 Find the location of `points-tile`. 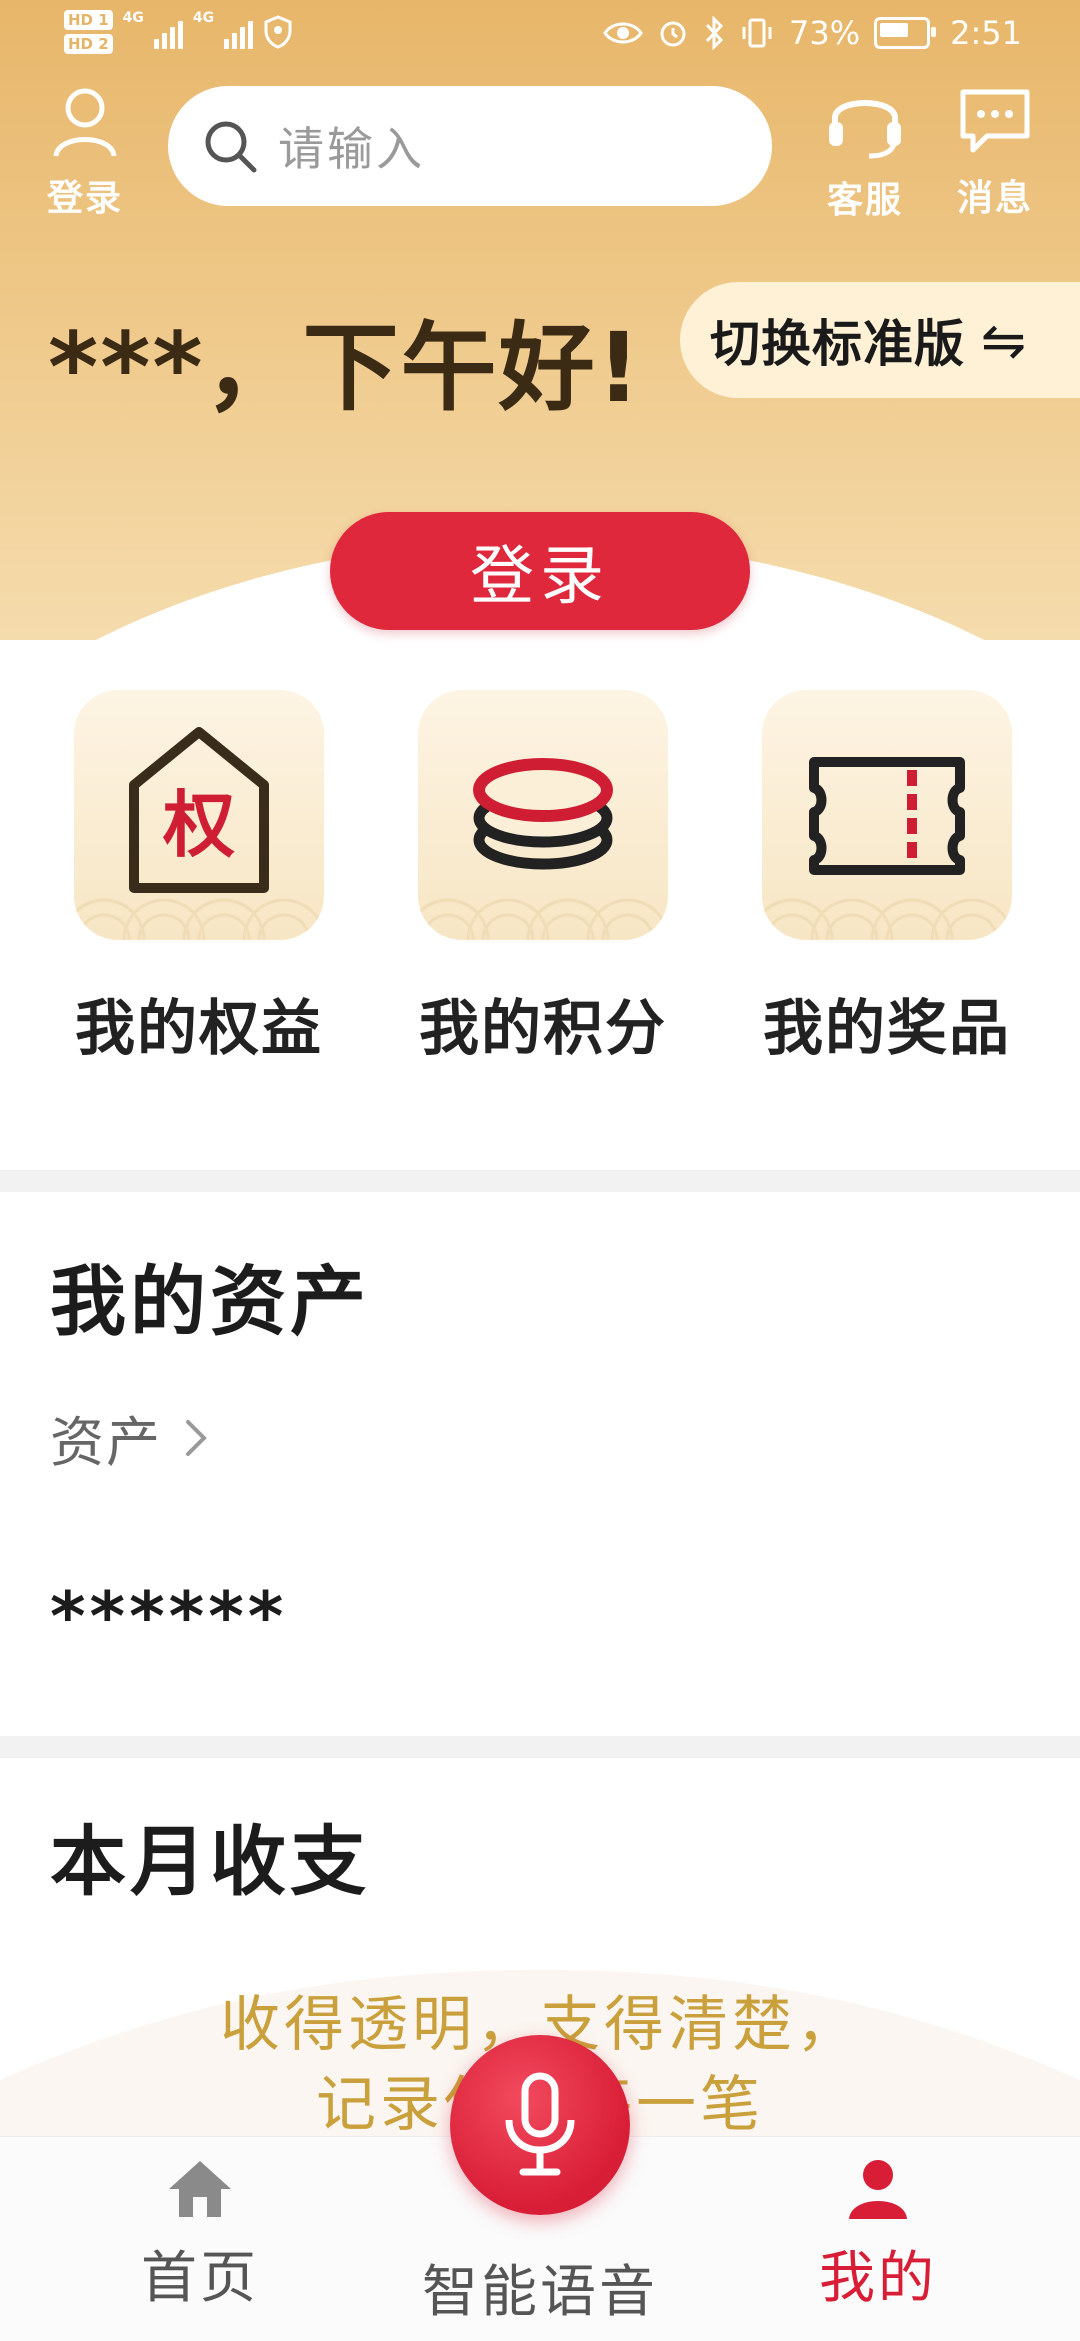

points-tile is located at coordinates (543, 815).